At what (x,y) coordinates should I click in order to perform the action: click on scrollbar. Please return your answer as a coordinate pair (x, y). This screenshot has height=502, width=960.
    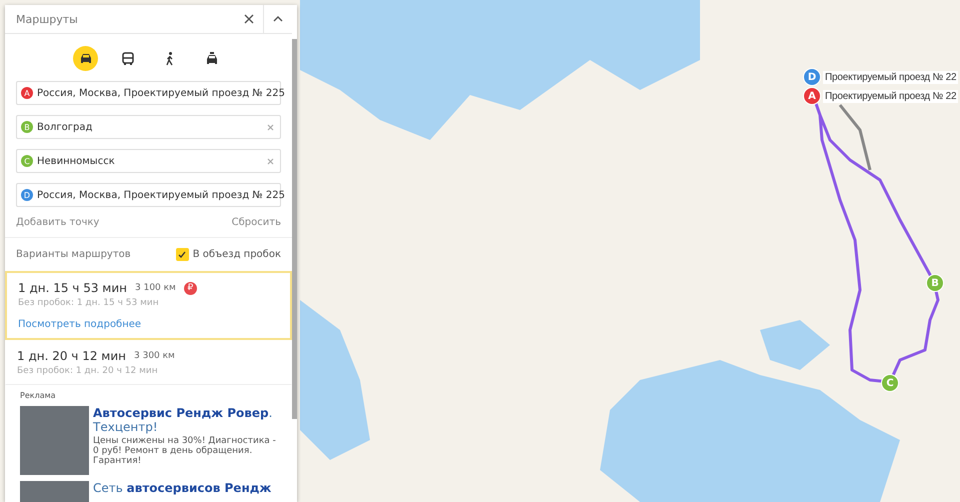
    Looking at the image, I should click on (294, 229).